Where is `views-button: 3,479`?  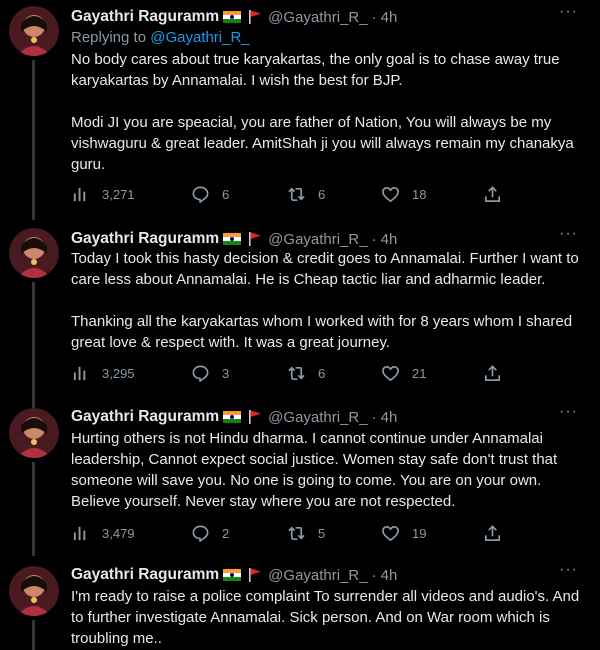
views-button: 3,479 is located at coordinates (103, 533).